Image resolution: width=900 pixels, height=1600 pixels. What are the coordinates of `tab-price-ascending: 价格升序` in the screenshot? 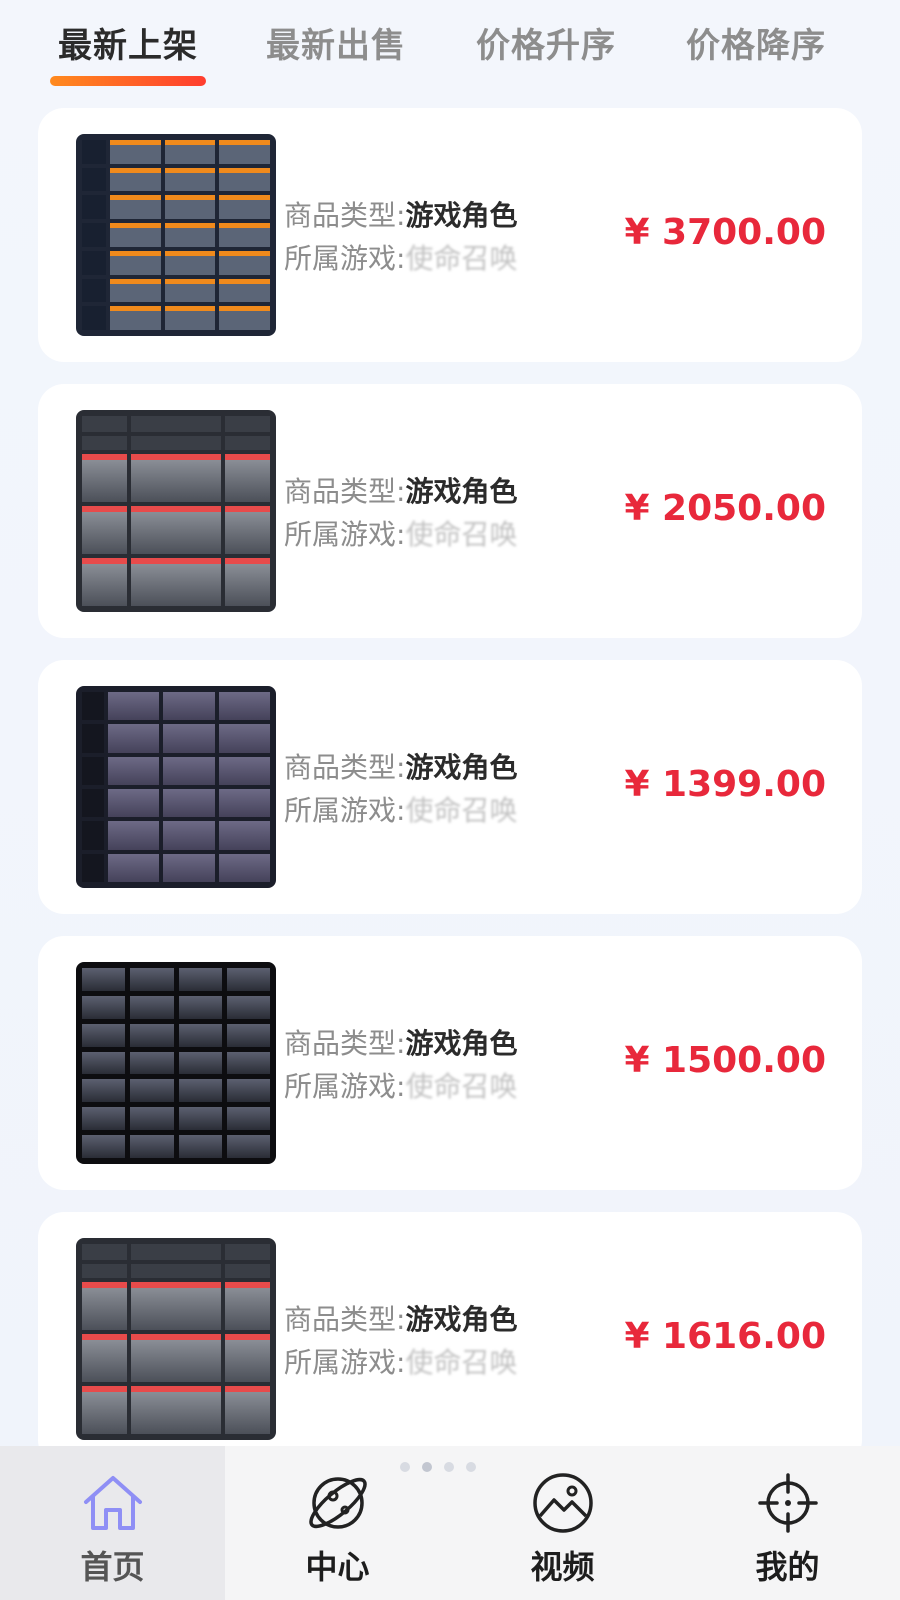 It's located at (546, 42).